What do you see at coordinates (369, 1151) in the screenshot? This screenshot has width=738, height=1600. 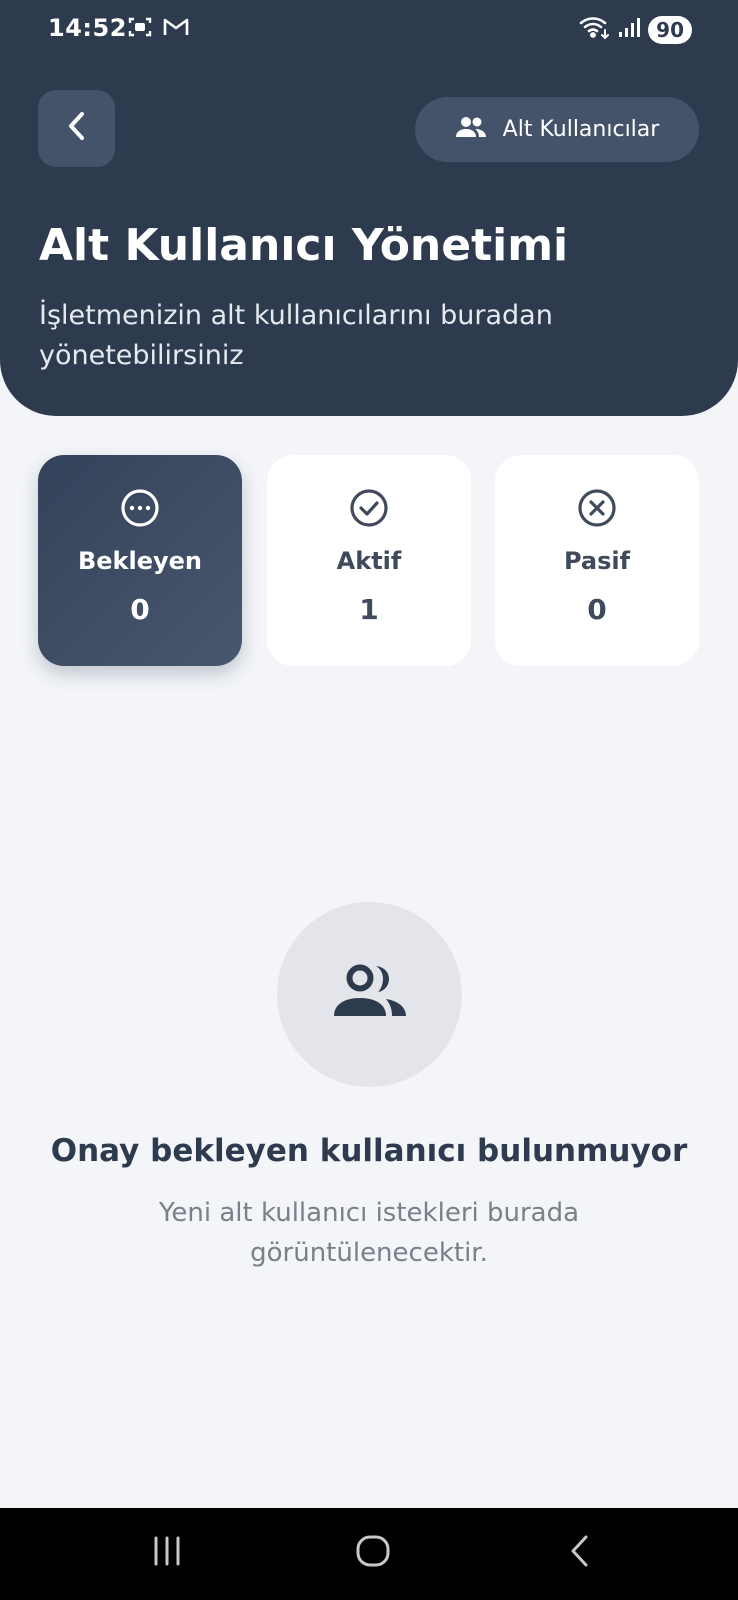 I see `empty-state-title: Onay bekleyen kullanıcı bulunmuyor` at bounding box center [369, 1151].